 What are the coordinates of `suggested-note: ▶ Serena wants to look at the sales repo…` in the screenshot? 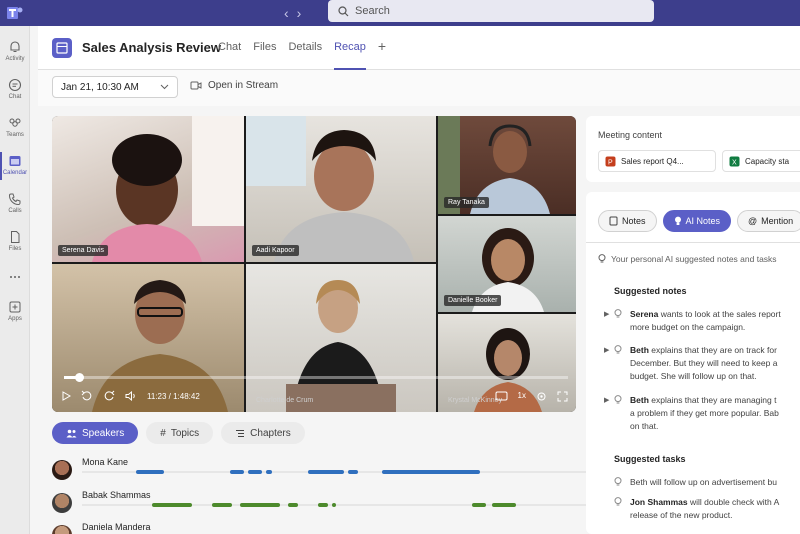 It's located at (702, 321).